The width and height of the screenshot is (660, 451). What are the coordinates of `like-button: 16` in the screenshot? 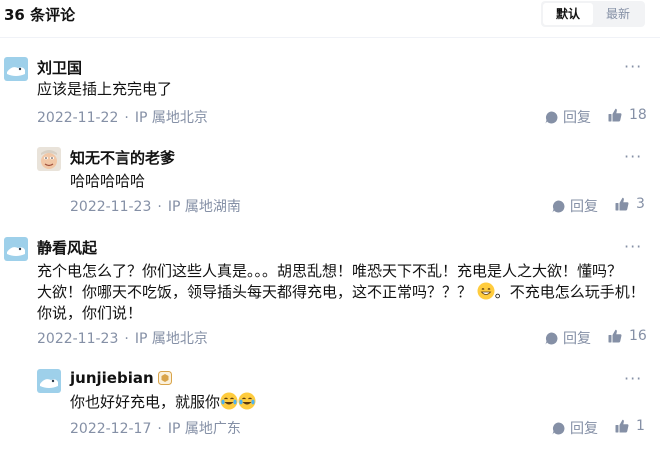 It's located at (627, 336).